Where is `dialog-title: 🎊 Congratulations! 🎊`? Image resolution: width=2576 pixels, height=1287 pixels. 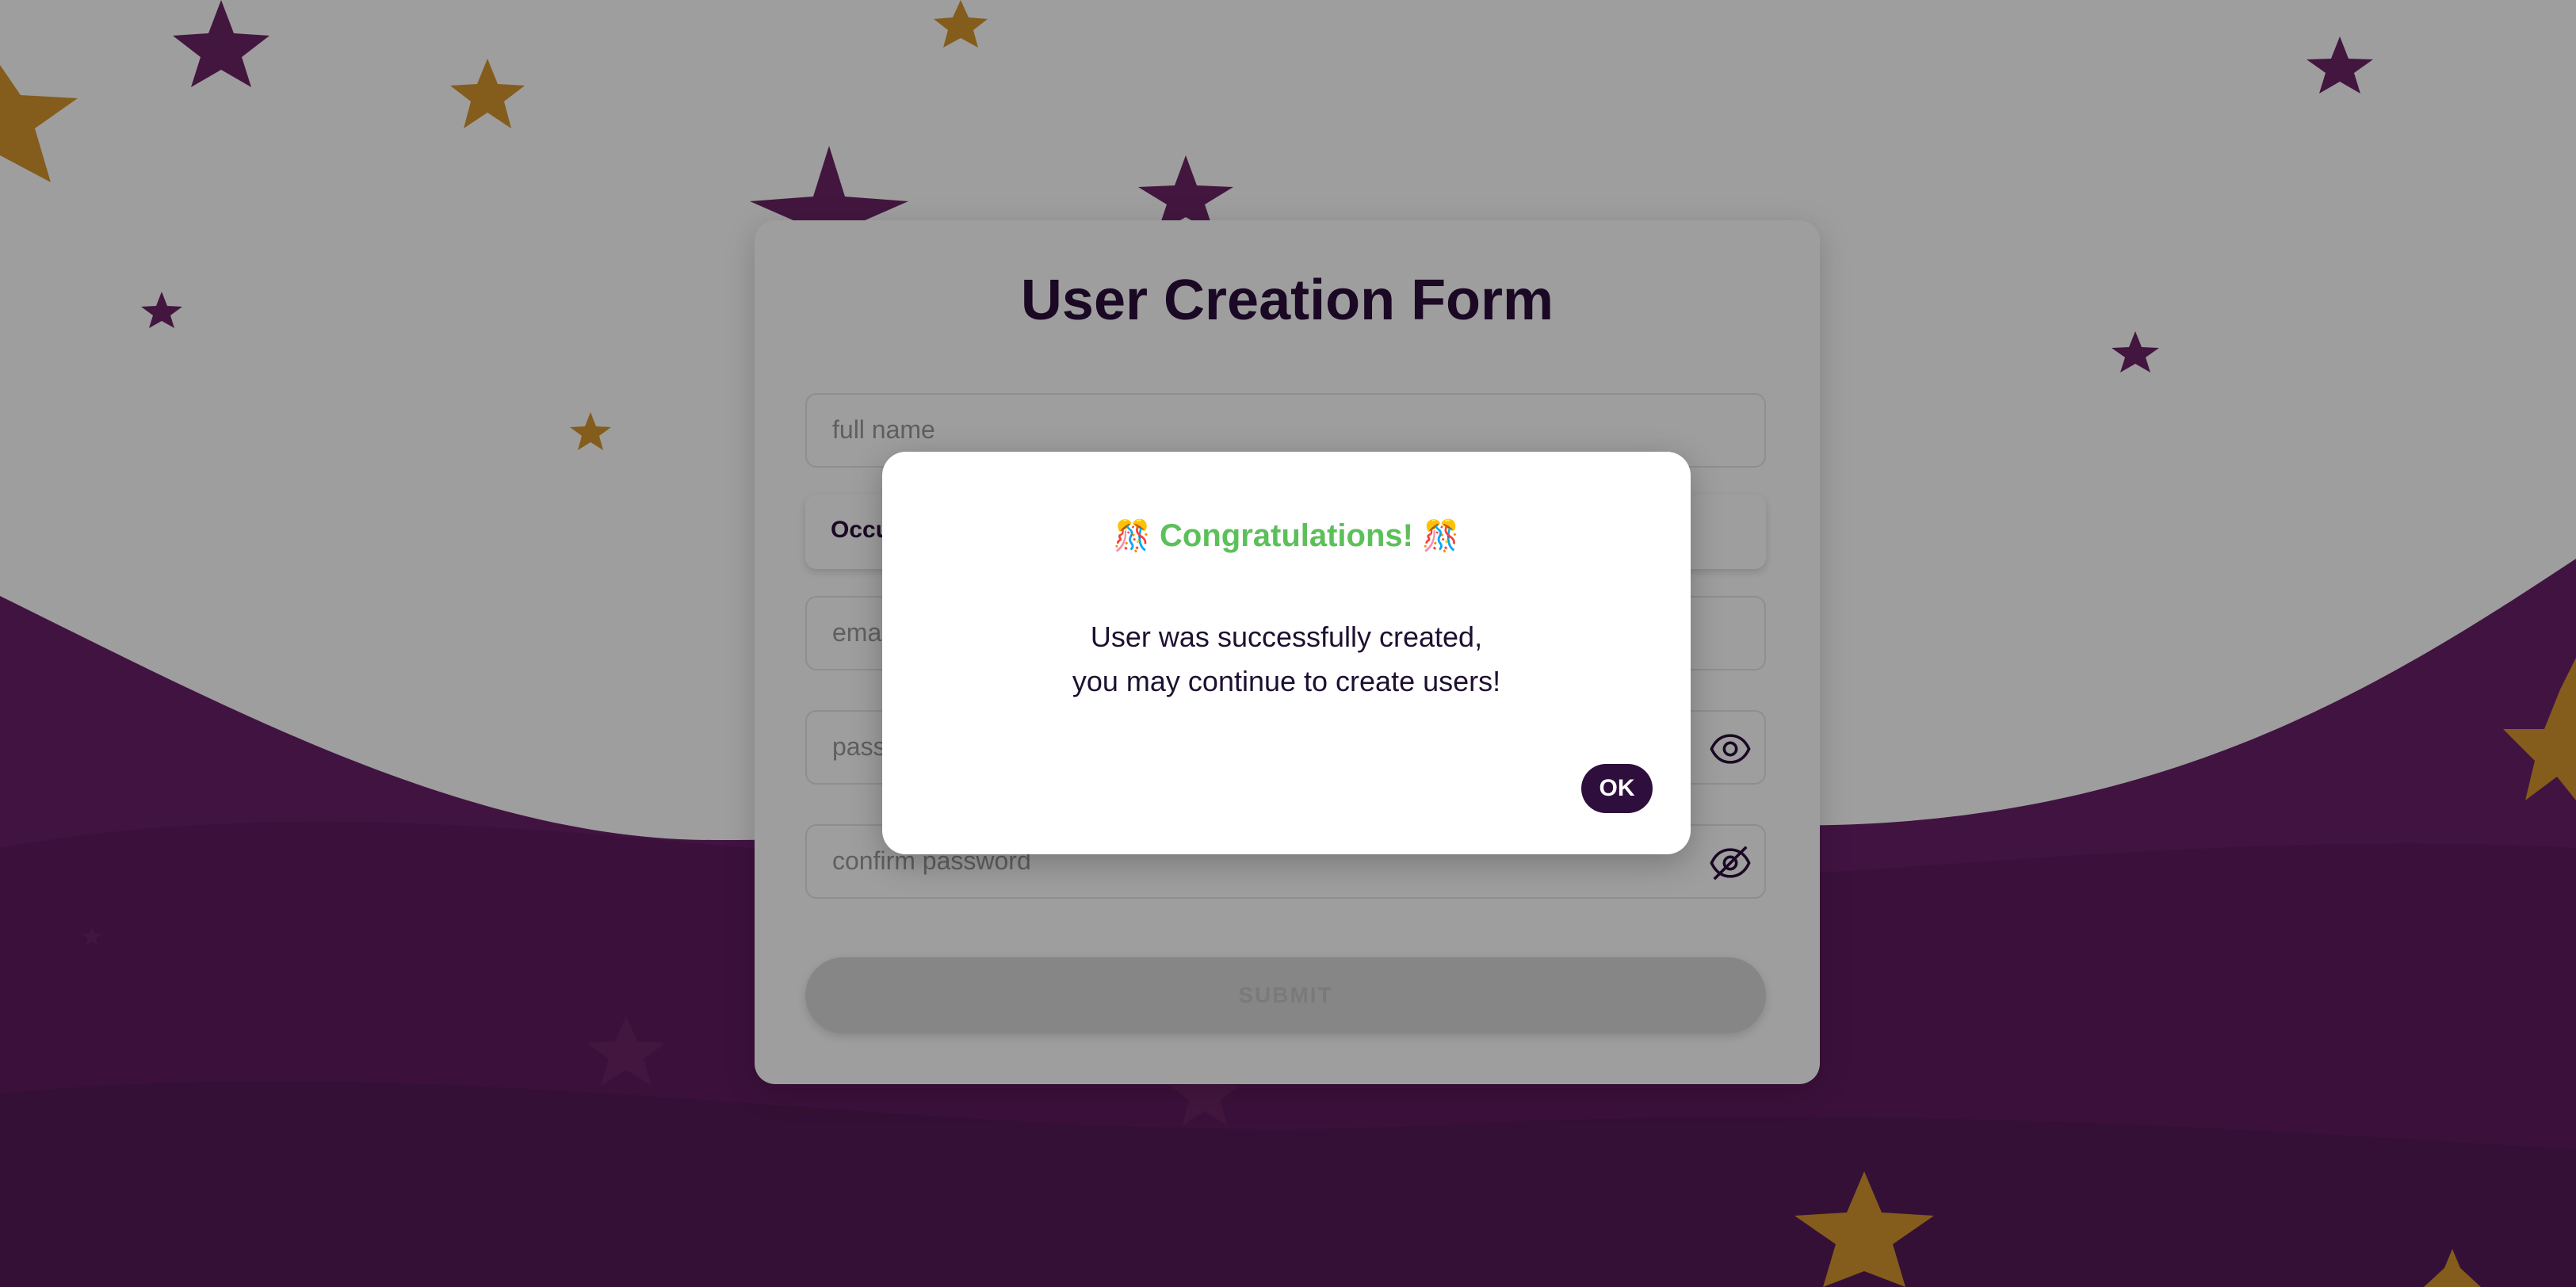
dialog-title: 🎊 Congratulations! 🎊 is located at coordinates (1286, 536).